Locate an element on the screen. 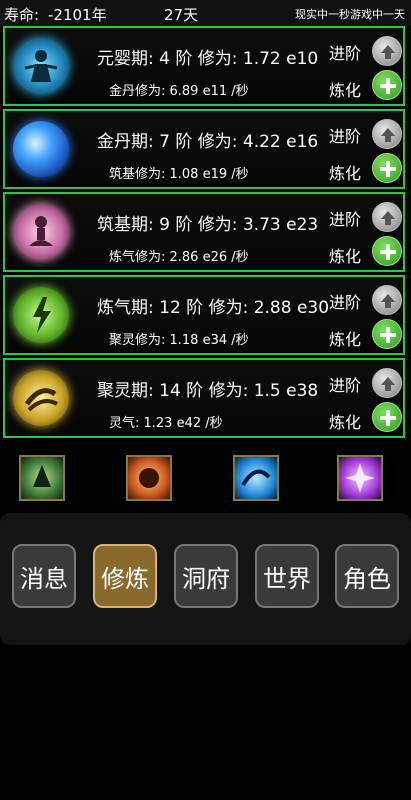  days-counter: 27天 is located at coordinates (181, 15).